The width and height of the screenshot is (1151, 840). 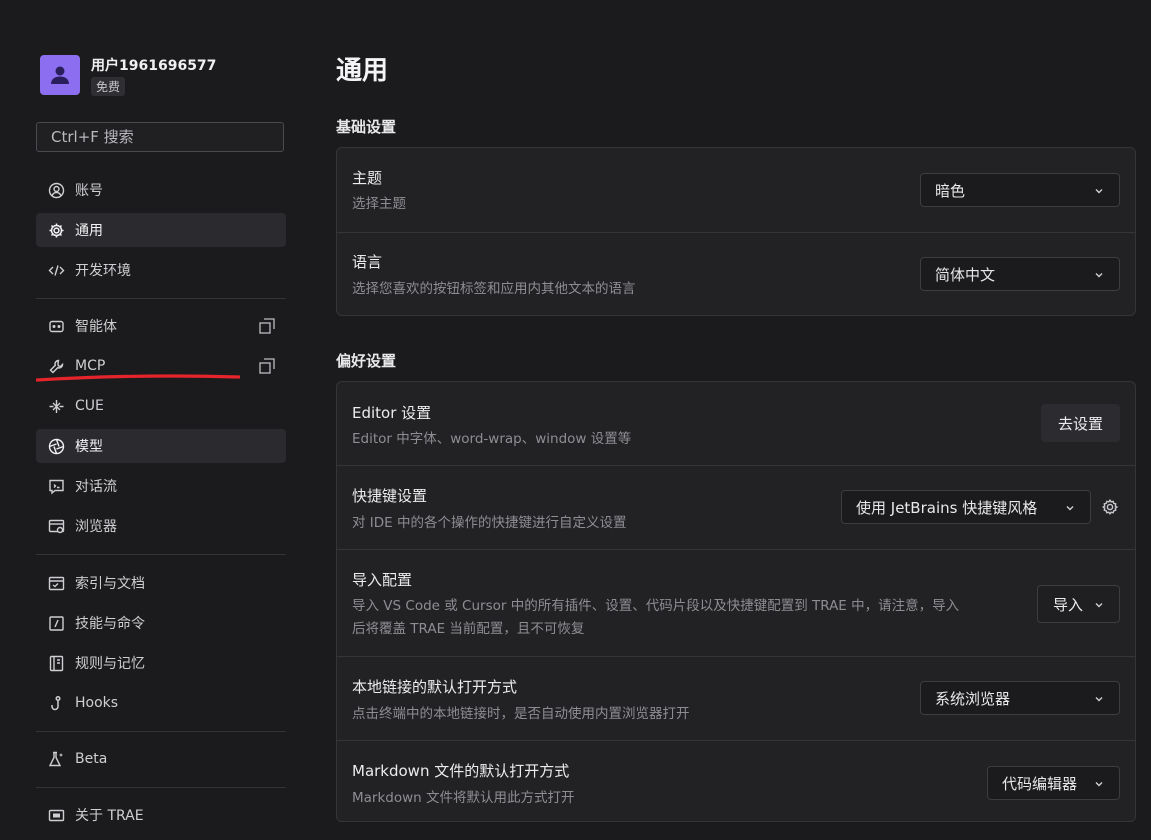 What do you see at coordinates (56, 446) in the screenshot?
I see `aperture-icon` at bounding box center [56, 446].